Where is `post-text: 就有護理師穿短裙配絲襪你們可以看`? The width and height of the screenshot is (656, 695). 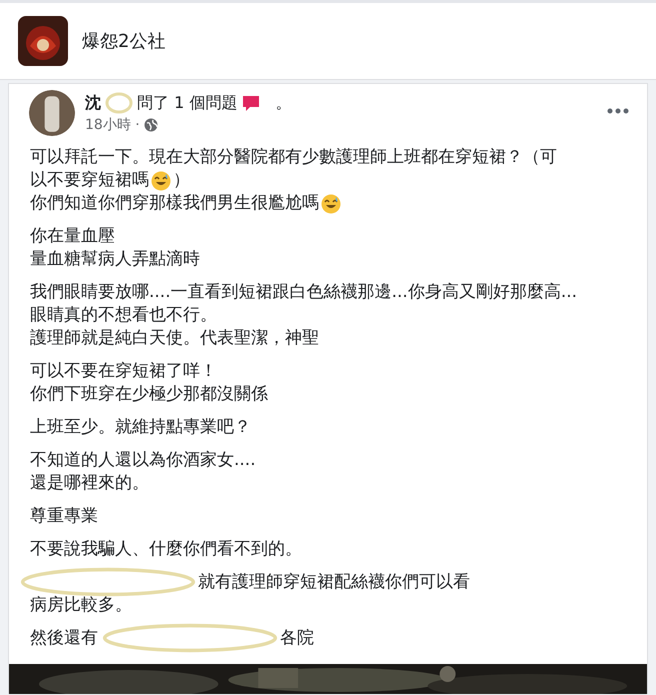 post-text: 就有護理師穿短裙配絲襪你們可以看 is located at coordinates (334, 582).